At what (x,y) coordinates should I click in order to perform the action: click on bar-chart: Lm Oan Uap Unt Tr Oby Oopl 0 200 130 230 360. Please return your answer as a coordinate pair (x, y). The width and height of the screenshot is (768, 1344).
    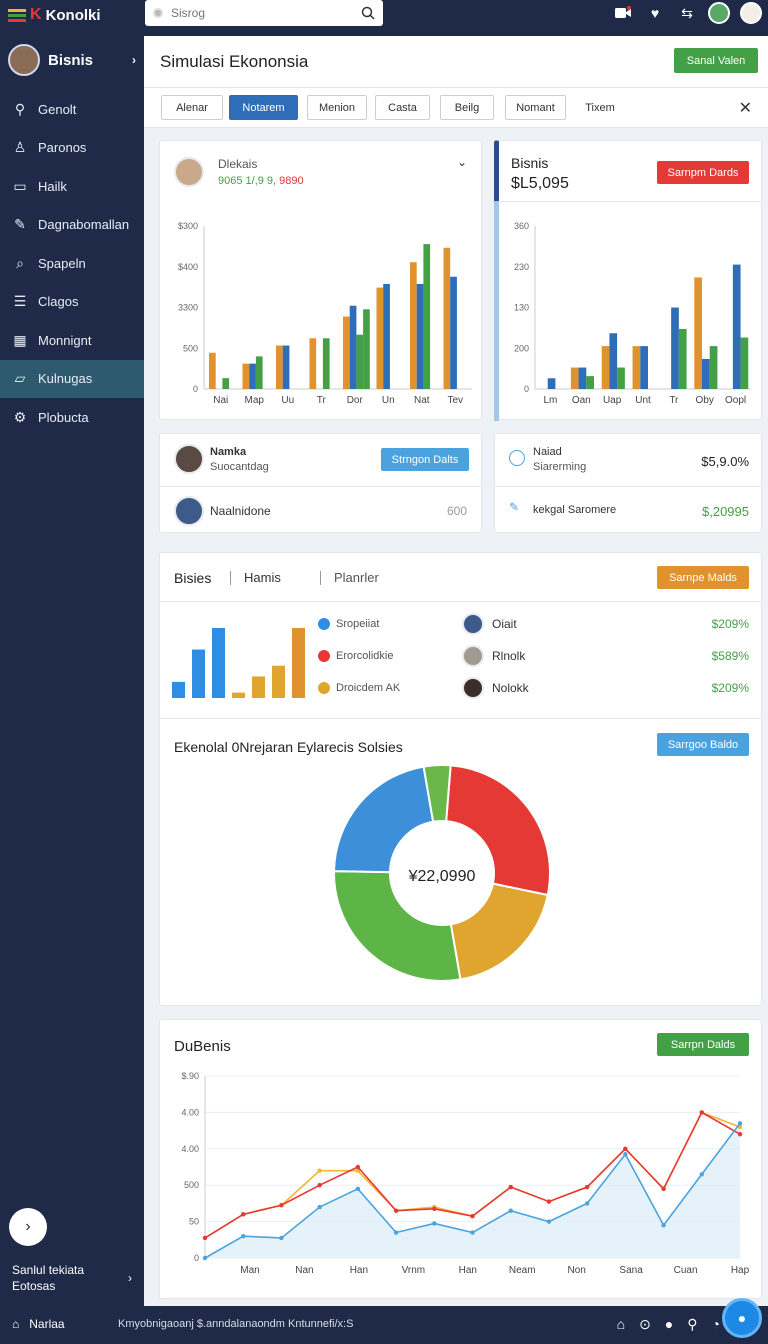
    Looking at the image, I should click on (632, 313).